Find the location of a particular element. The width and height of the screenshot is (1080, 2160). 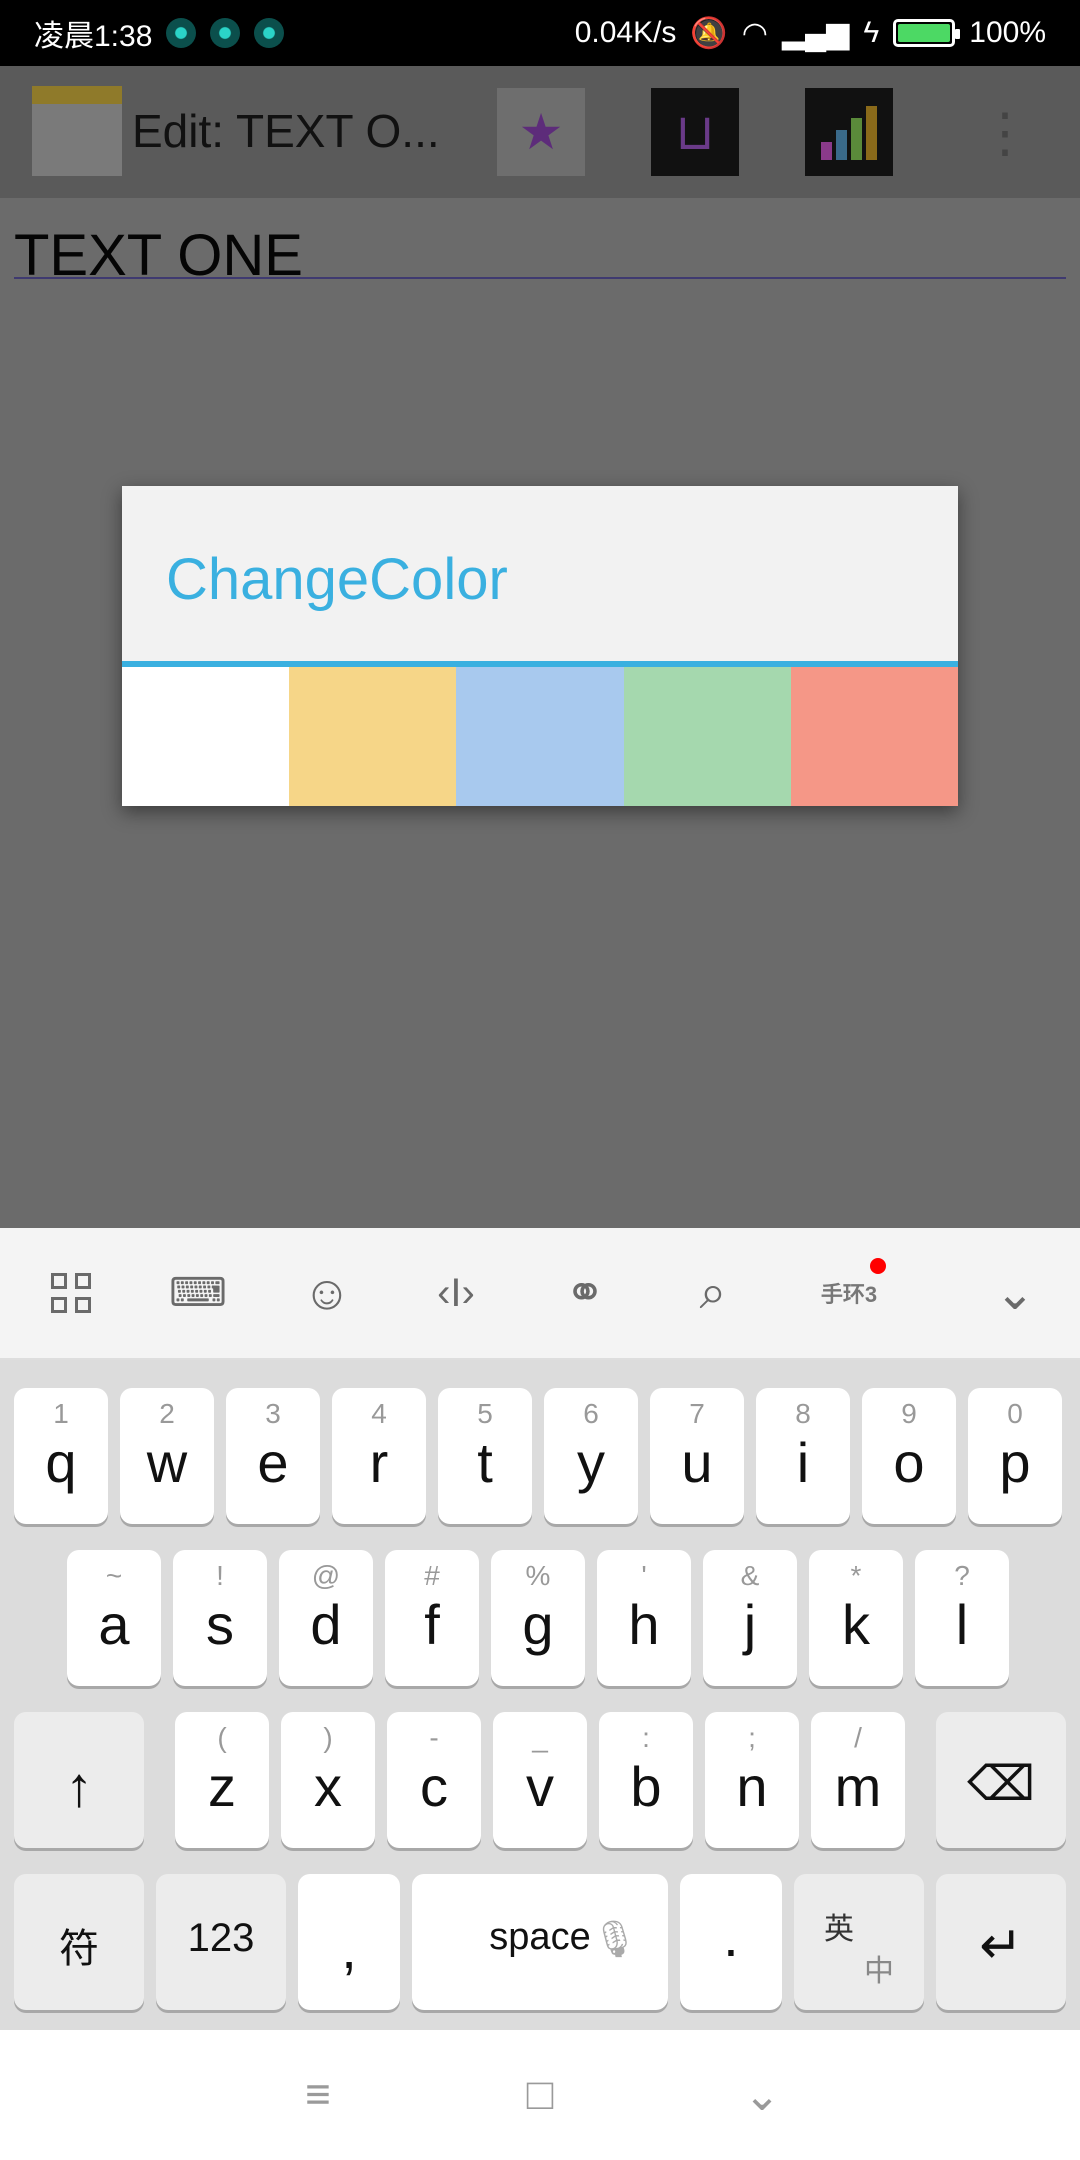

home-icon: □ is located at coordinates (540, 2095).